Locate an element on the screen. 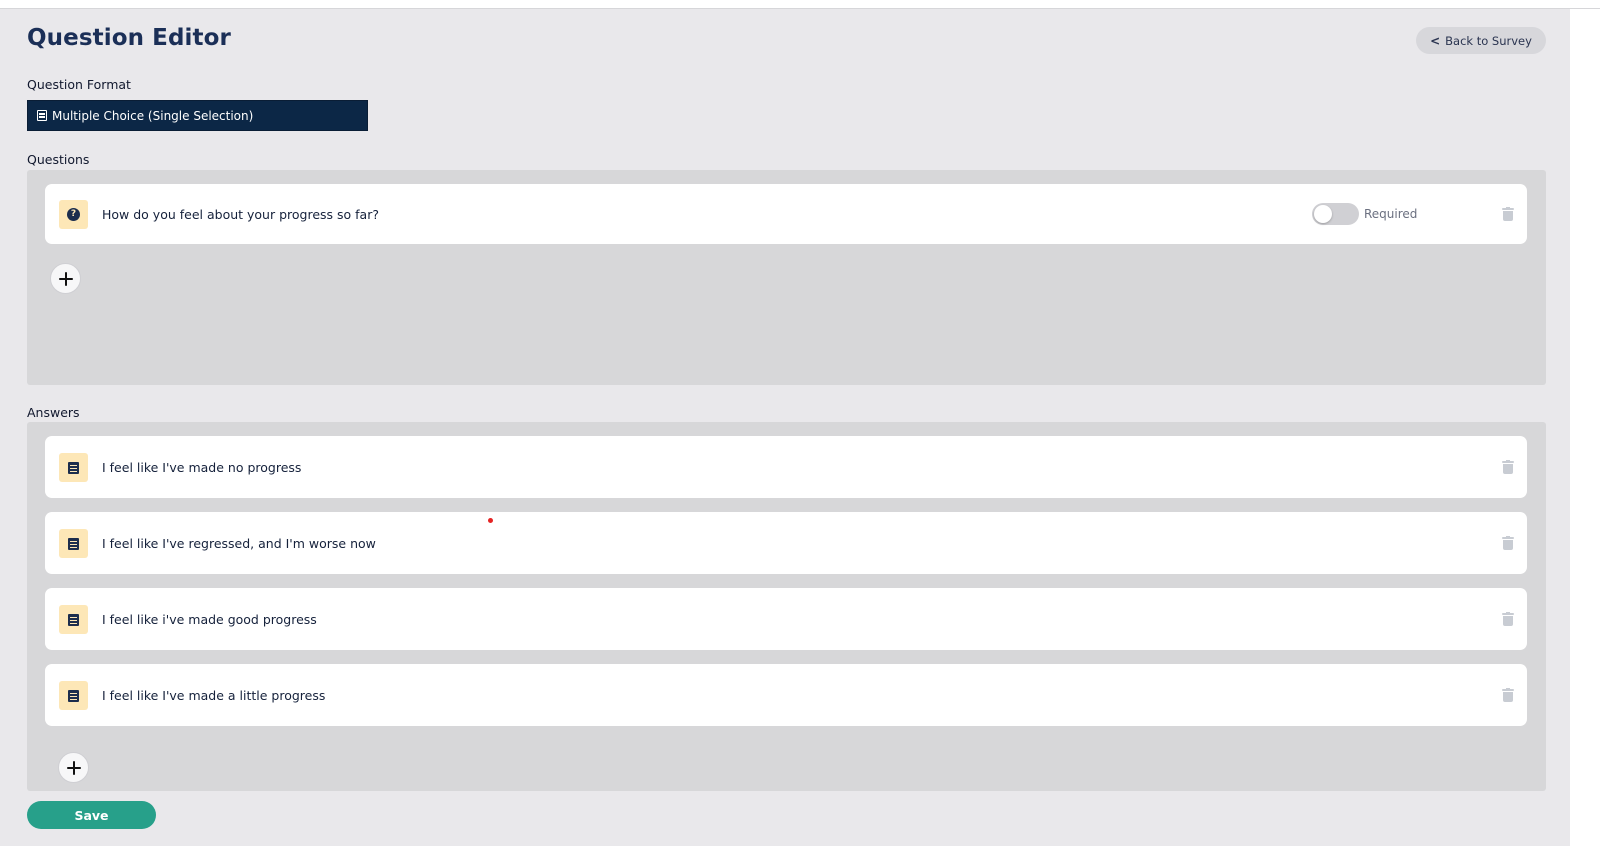  top-border is located at coordinates (800, 4).